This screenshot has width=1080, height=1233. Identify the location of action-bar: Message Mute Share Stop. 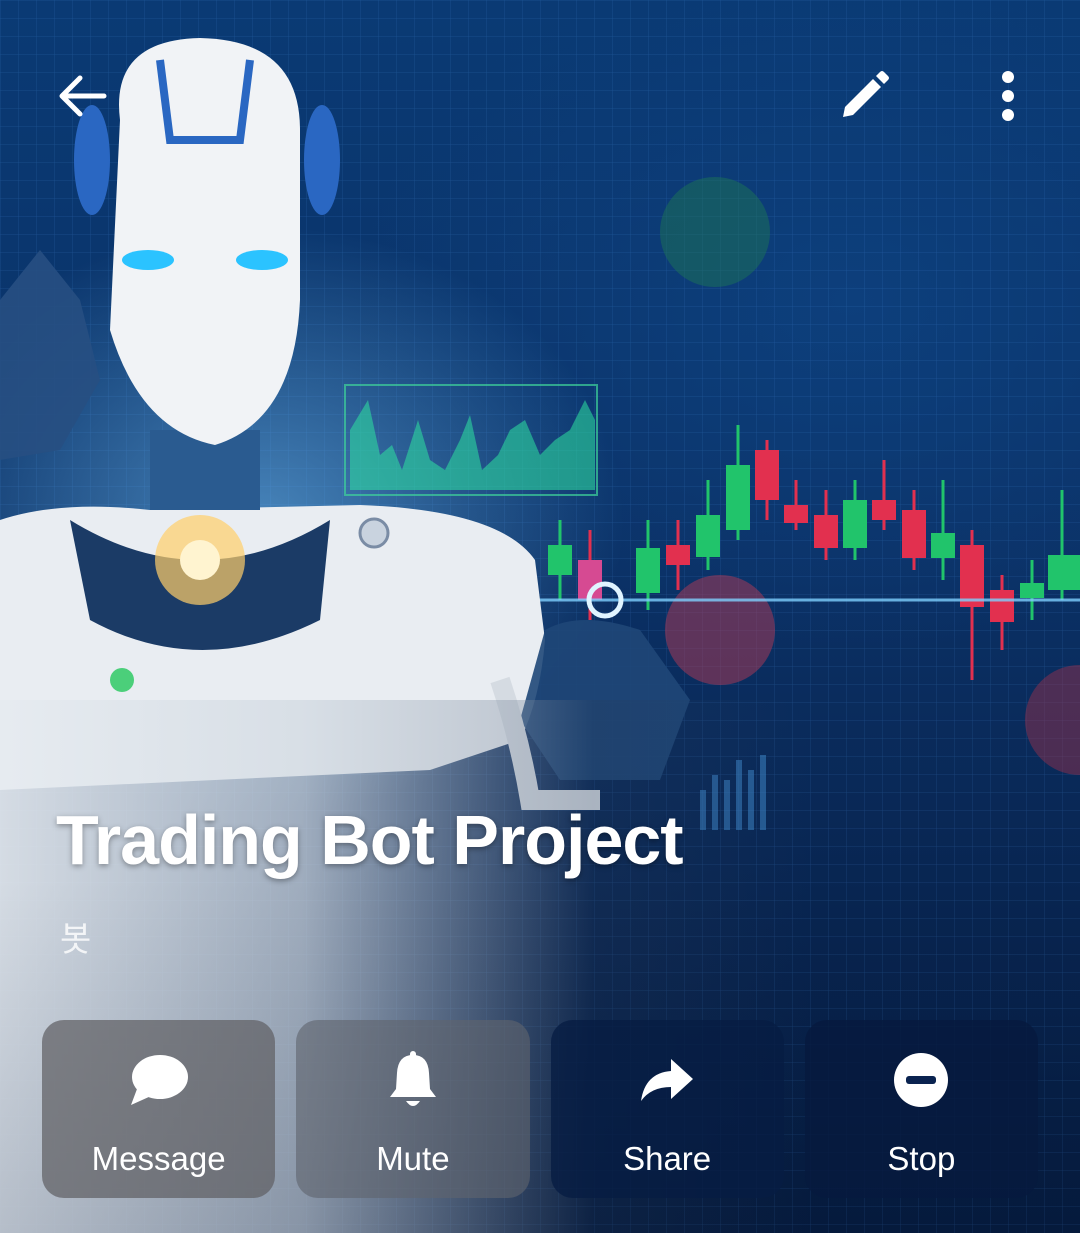
(540, 1109).